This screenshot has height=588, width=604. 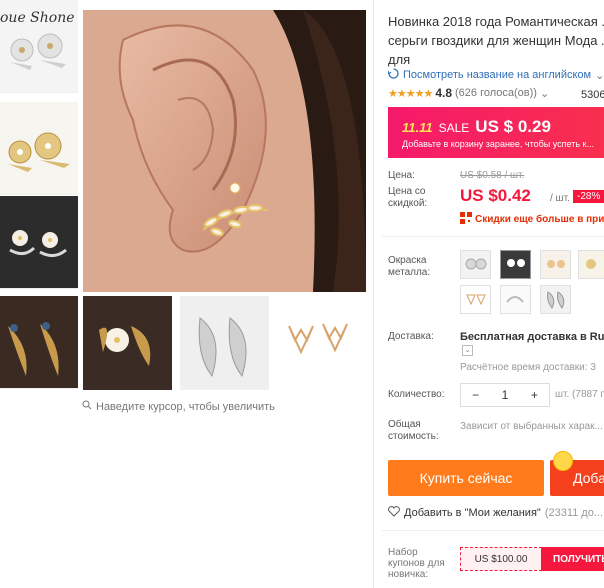 I want to click on promo-sale-label: SALE, so click(x=454, y=128).